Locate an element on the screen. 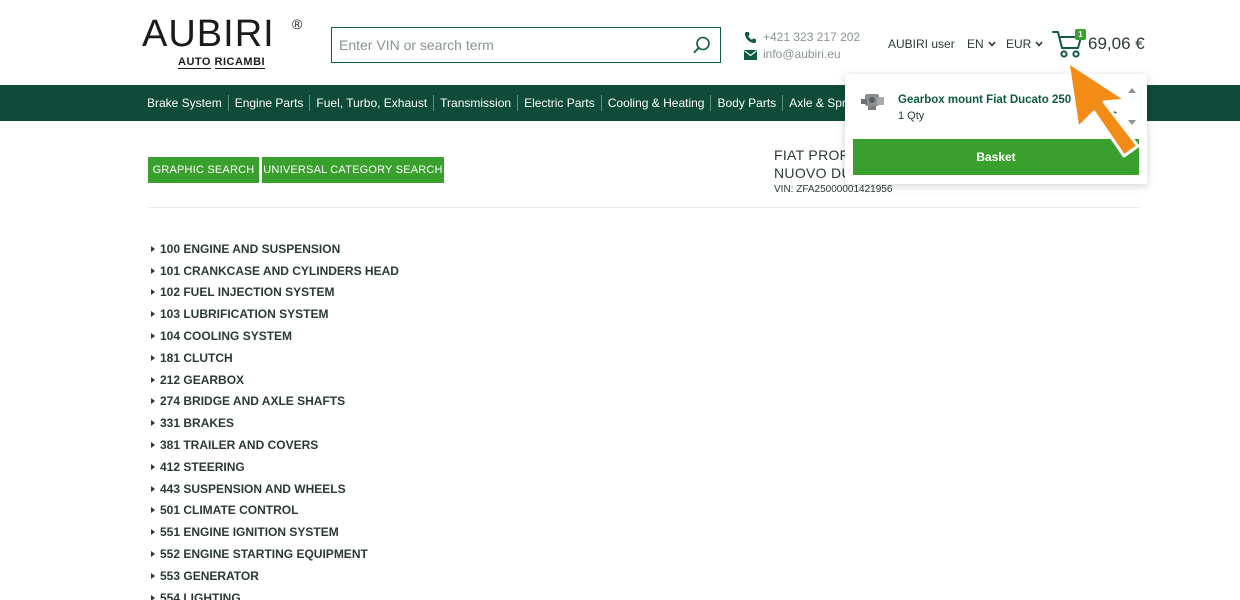 The height and width of the screenshot is (600, 1240). list-item: 101 CRANKCASE AND CYLINDERS HEAD is located at coordinates (275, 271).